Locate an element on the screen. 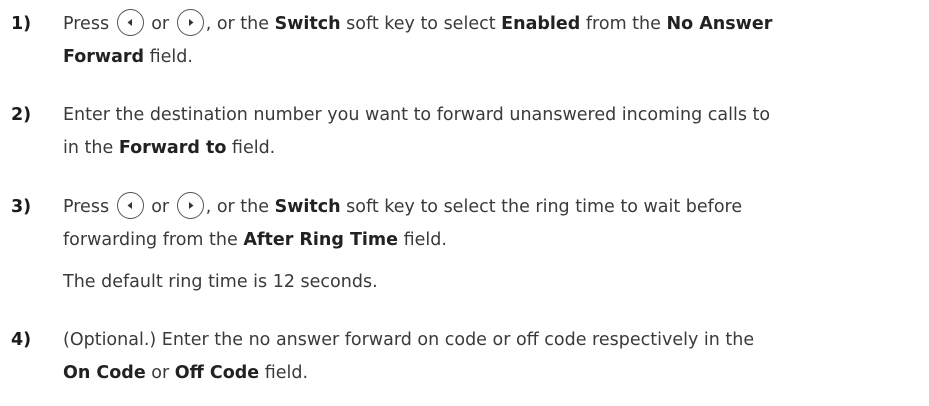 Image resolution: width=929 pixels, height=406 pixels. step-number: 4) is located at coordinates (21, 340).